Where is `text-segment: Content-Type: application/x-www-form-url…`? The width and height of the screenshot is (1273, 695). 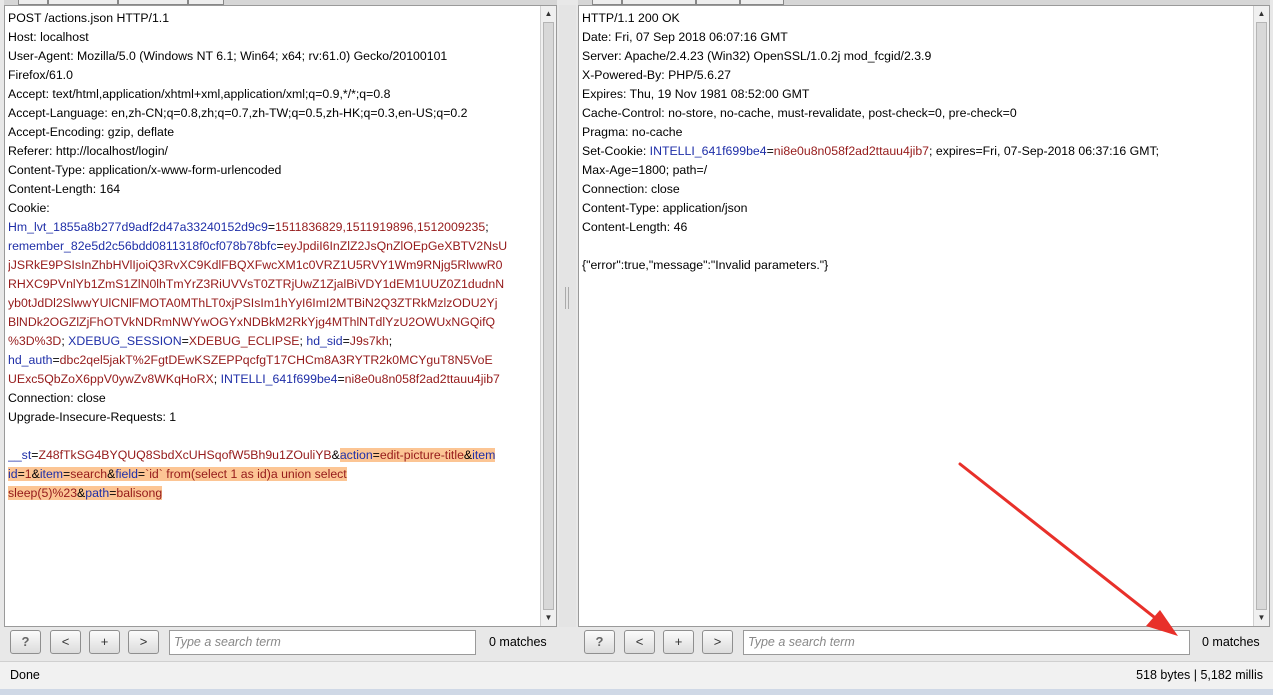 text-segment: Content-Type: application/x-www-form-url… is located at coordinates (145, 170).